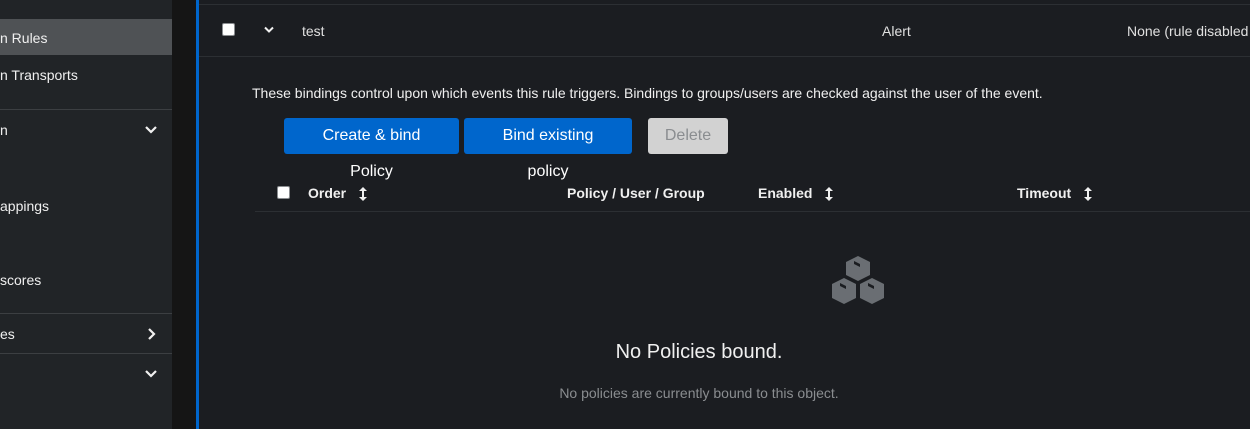  I want to click on column-header-enabled: Enabled, so click(796, 193).